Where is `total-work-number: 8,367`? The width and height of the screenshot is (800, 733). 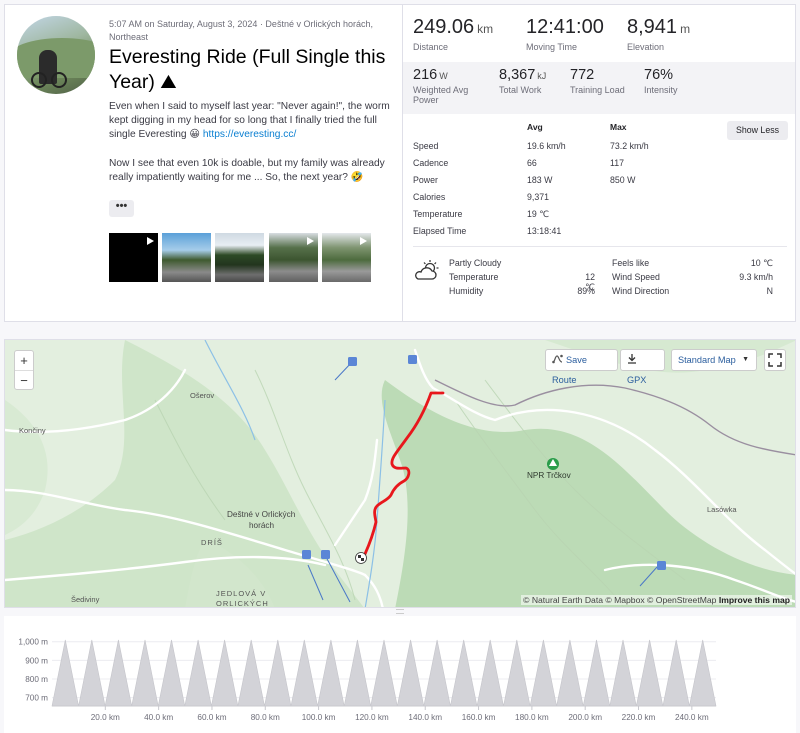 total-work-number: 8,367 is located at coordinates (517, 75).